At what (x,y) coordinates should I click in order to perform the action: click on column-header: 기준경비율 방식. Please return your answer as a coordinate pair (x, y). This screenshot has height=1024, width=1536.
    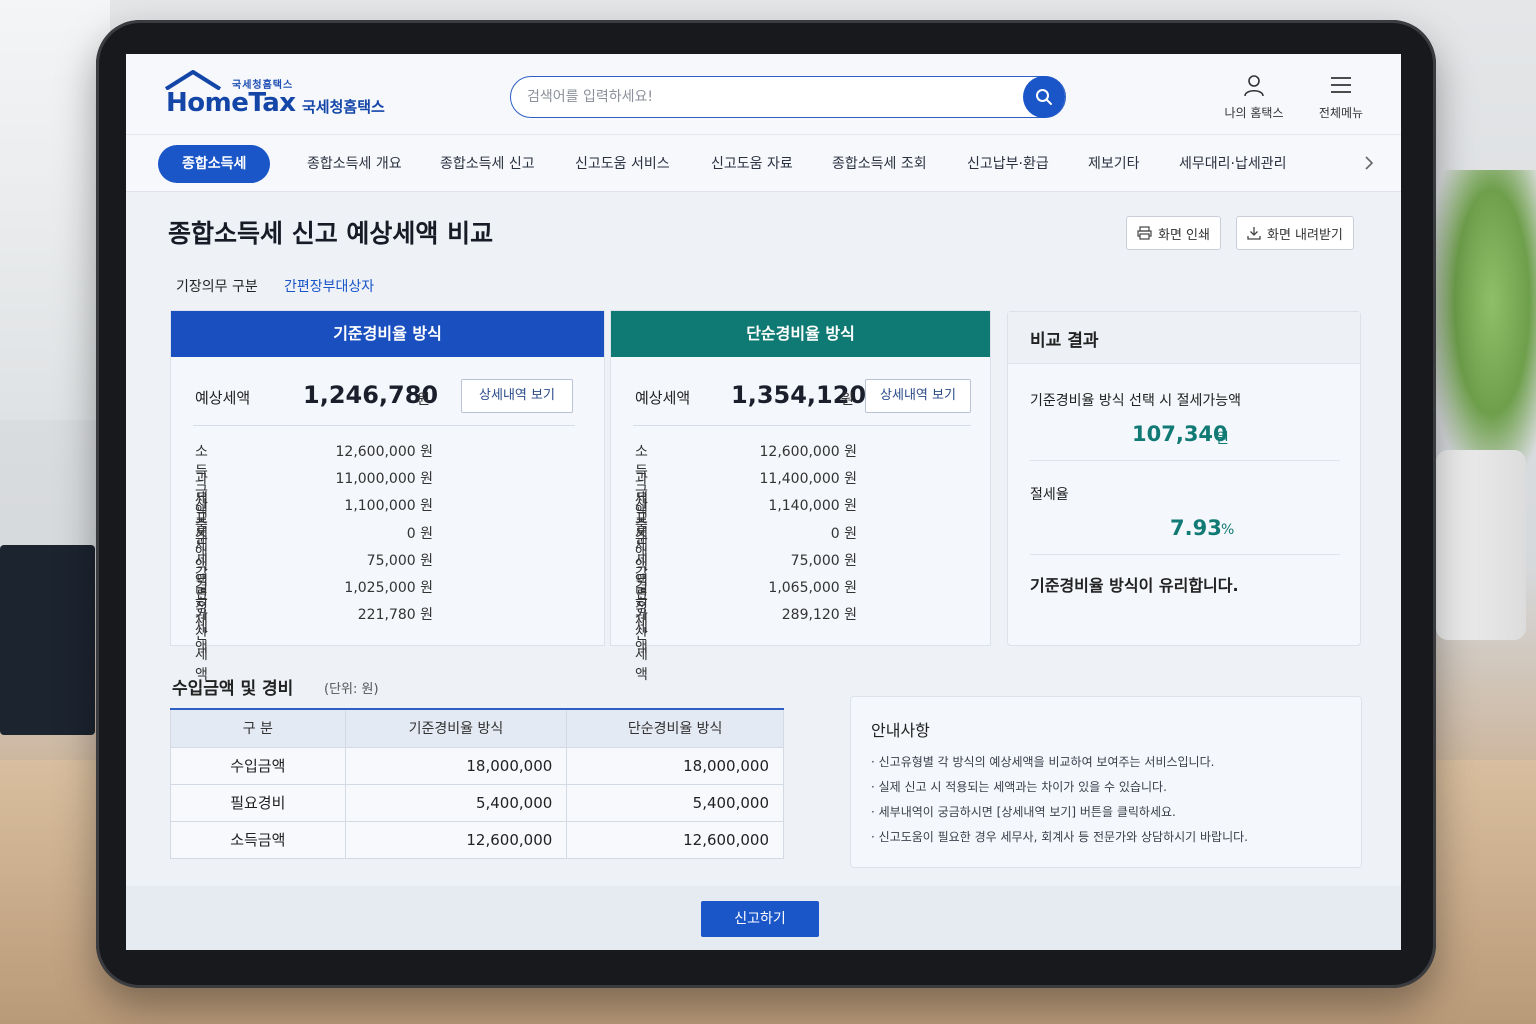
    Looking at the image, I should click on (456, 728).